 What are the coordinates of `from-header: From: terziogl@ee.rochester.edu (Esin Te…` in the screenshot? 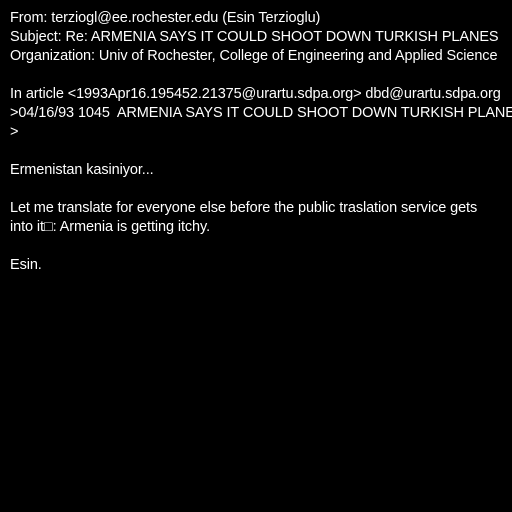 It's located at (165, 18).